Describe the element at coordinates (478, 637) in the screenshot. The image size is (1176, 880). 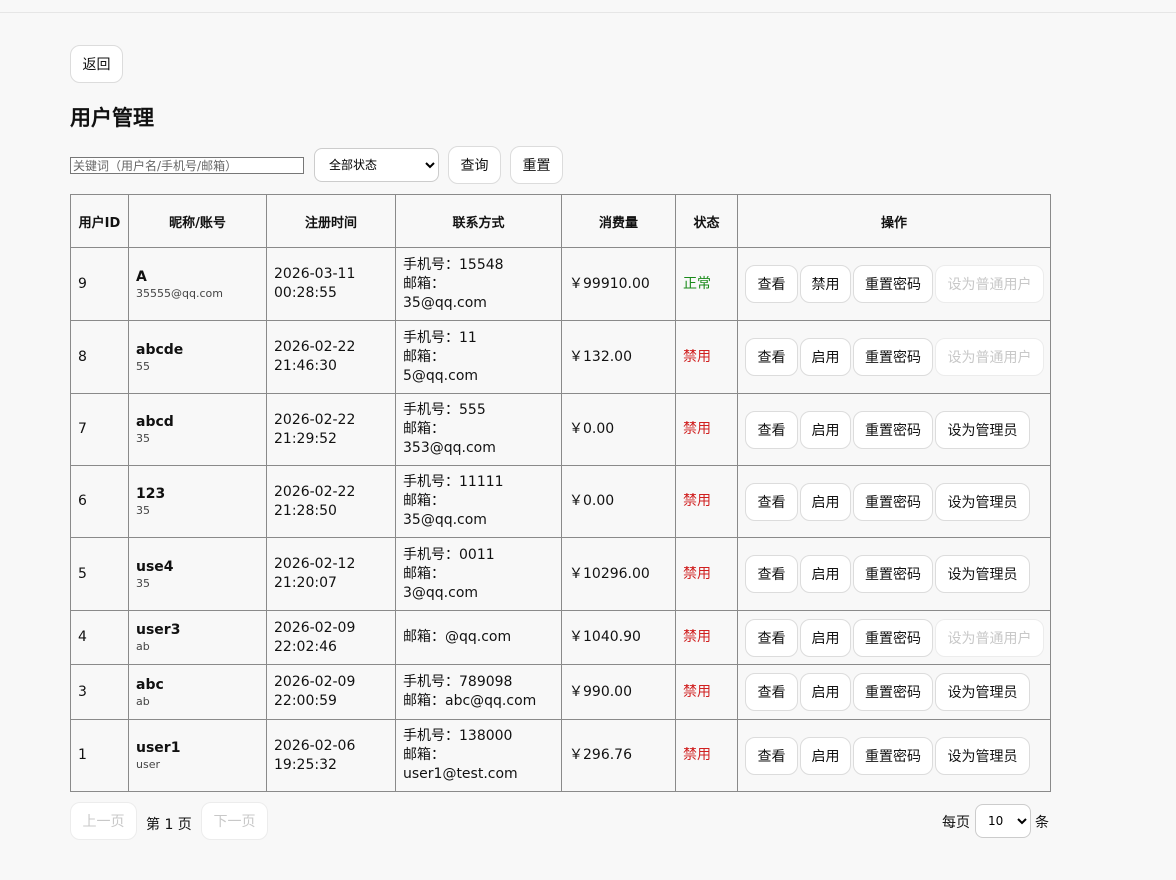
I see `cell-contact: 邮箱：@qq.com` at that location.